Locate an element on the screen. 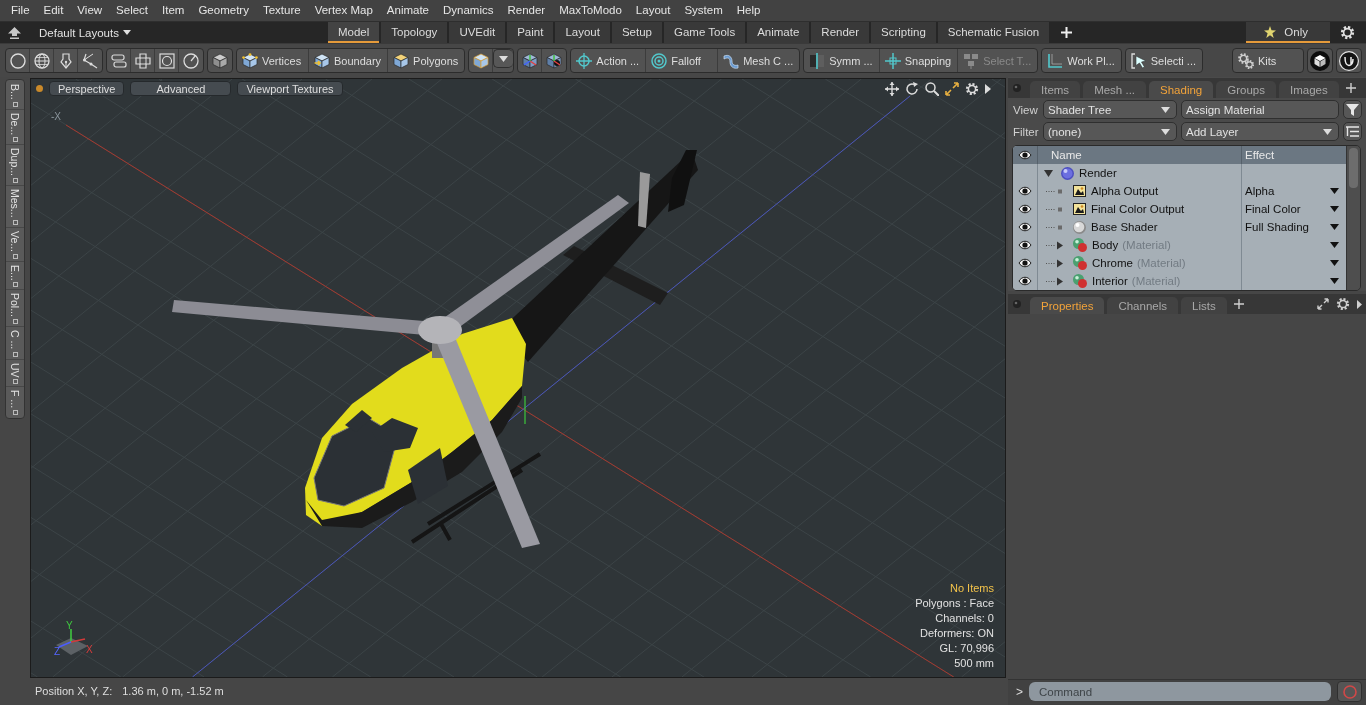  expand-icon is located at coordinates (1323, 304).